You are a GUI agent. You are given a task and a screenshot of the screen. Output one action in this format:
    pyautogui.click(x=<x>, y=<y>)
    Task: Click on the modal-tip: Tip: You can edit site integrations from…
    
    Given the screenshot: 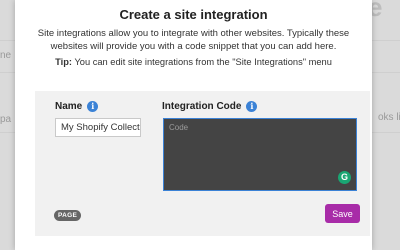 What is the action you would take?
    pyautogui.click(x=193, y=62)
    